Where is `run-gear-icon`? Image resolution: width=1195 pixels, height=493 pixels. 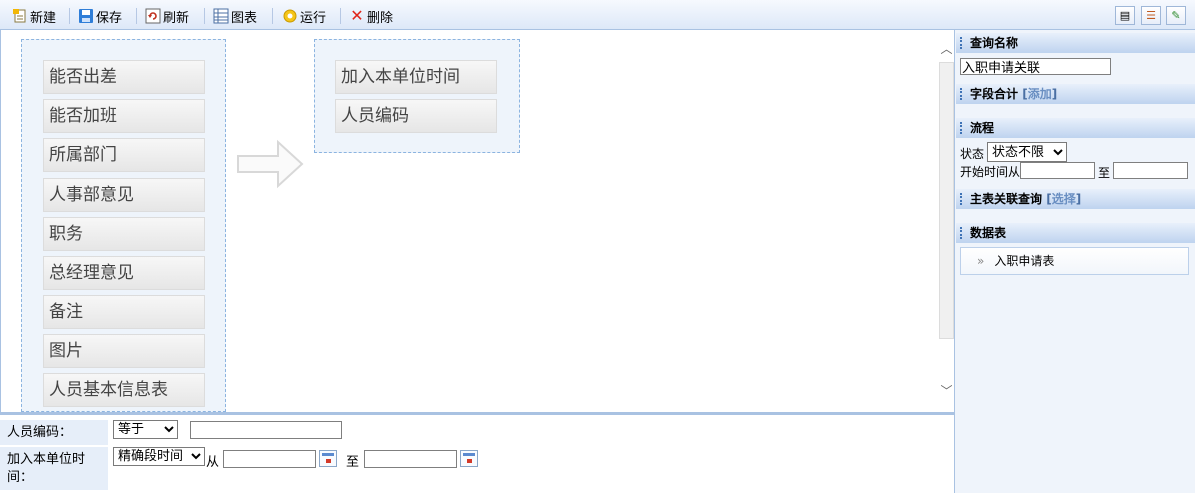 run-gear-icon is located at coordinates (290, 16).